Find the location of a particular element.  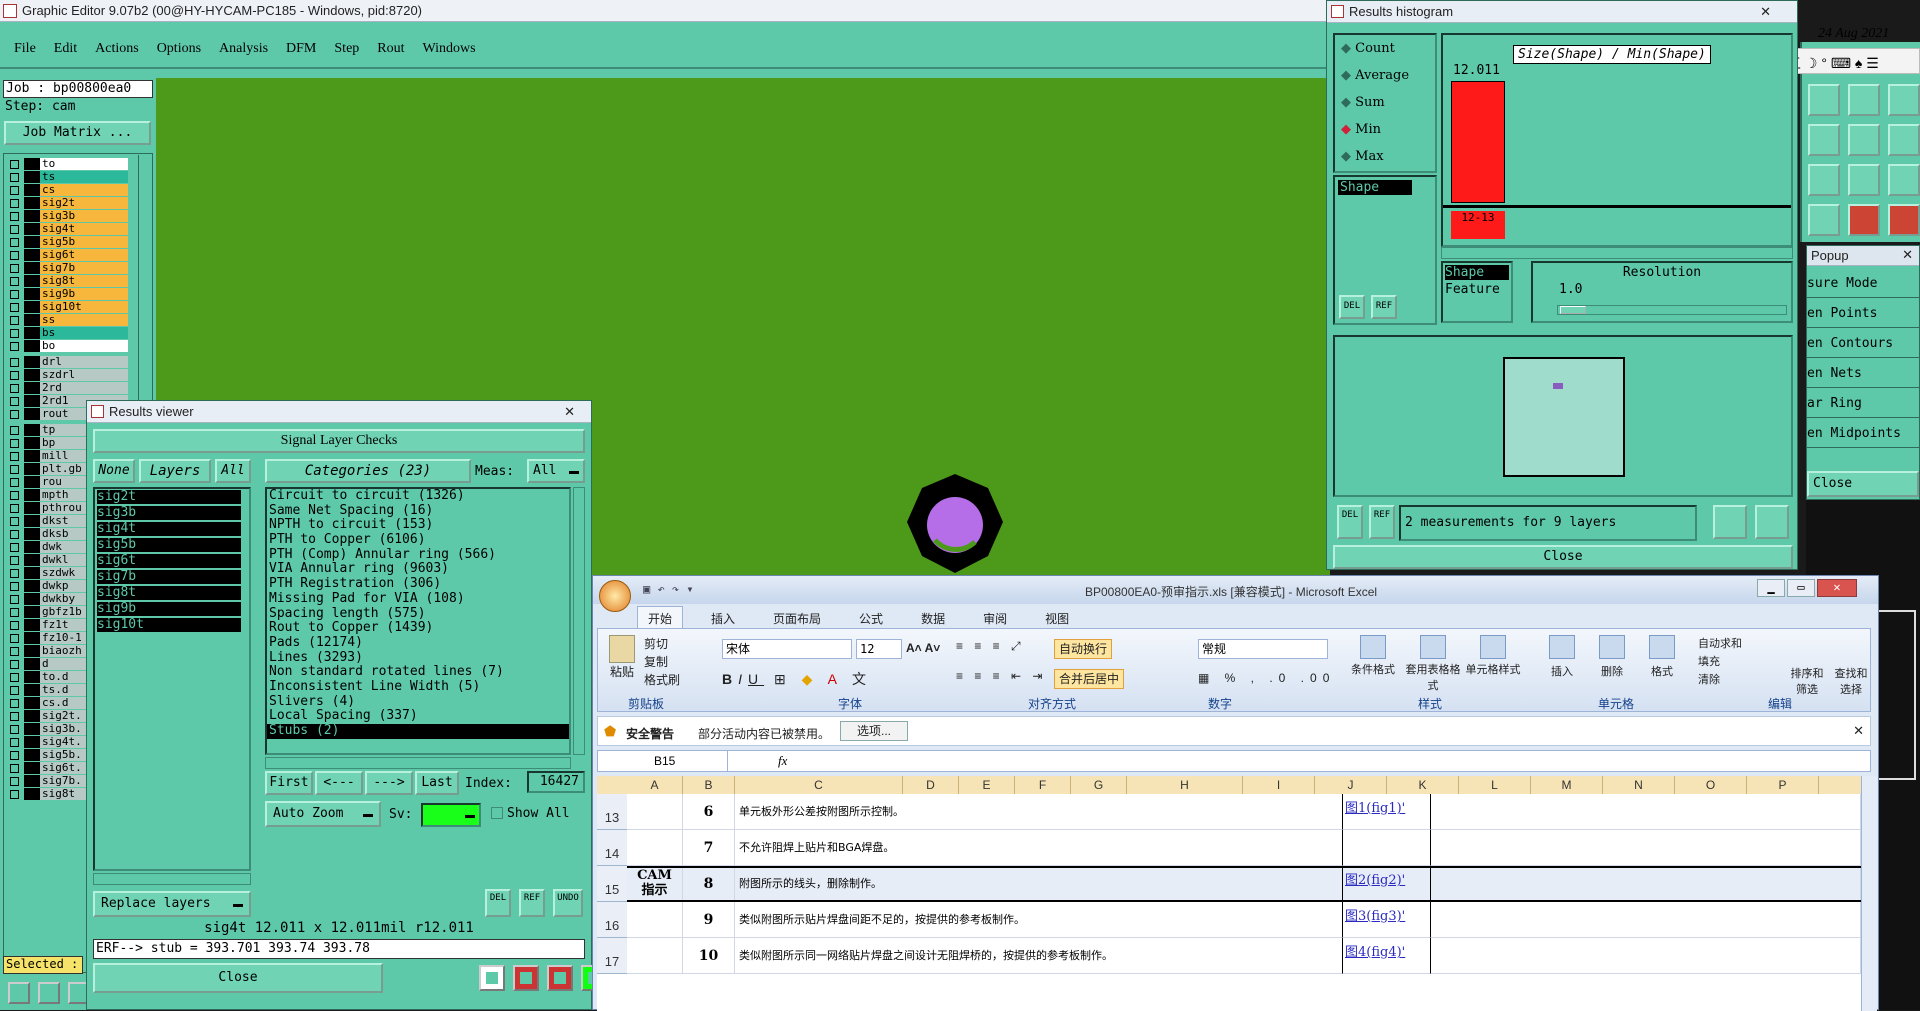

cells-button: 格式 is located at coordinates (1662, 657).